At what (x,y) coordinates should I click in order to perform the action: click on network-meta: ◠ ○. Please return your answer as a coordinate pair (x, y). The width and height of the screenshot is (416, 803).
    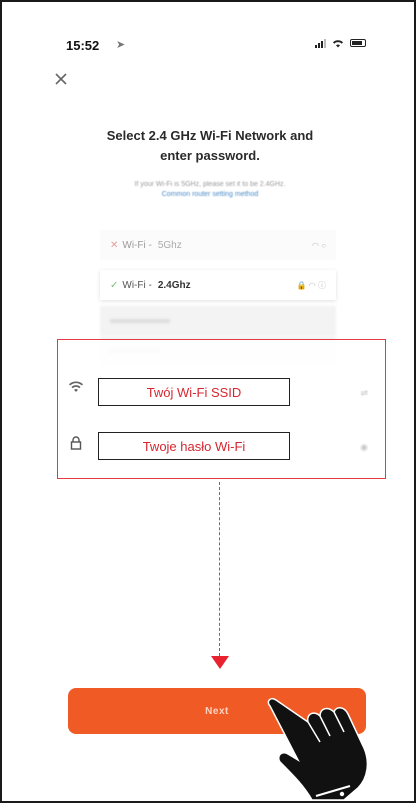
    Looking at the image, I should click on (318, 245).